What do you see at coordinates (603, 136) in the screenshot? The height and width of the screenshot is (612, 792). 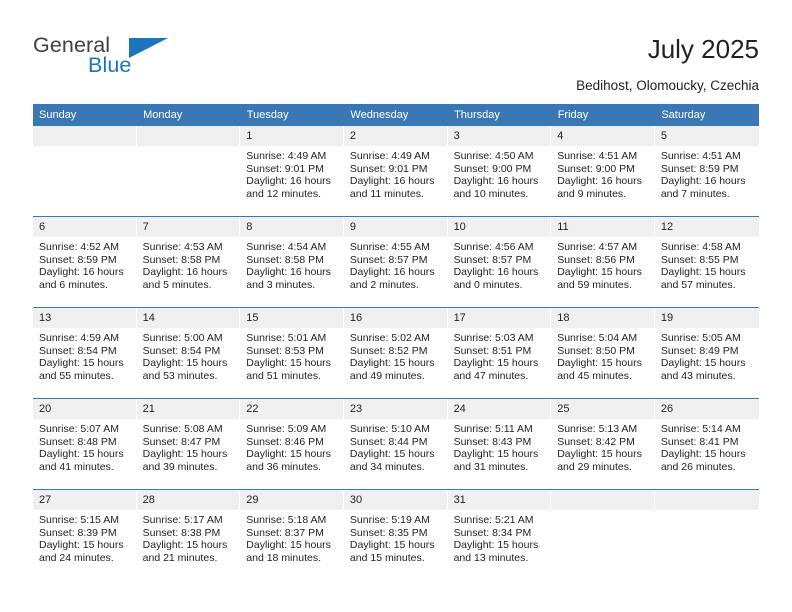 I see `day-number: 4` at bounding box center [603, 136].